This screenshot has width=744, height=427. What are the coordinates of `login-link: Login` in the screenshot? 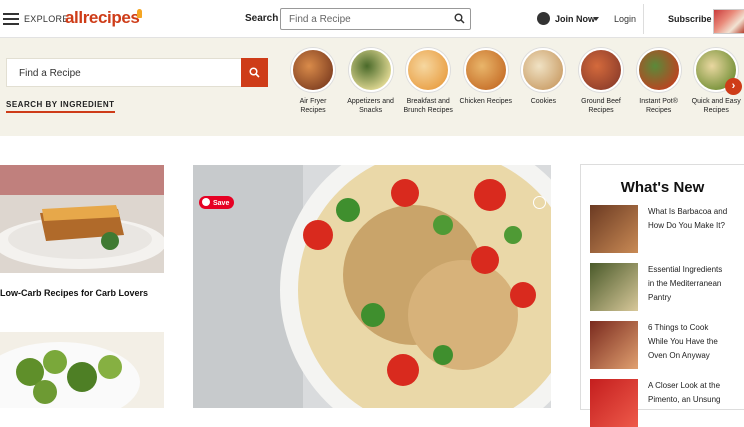 It's located at (625, 19).